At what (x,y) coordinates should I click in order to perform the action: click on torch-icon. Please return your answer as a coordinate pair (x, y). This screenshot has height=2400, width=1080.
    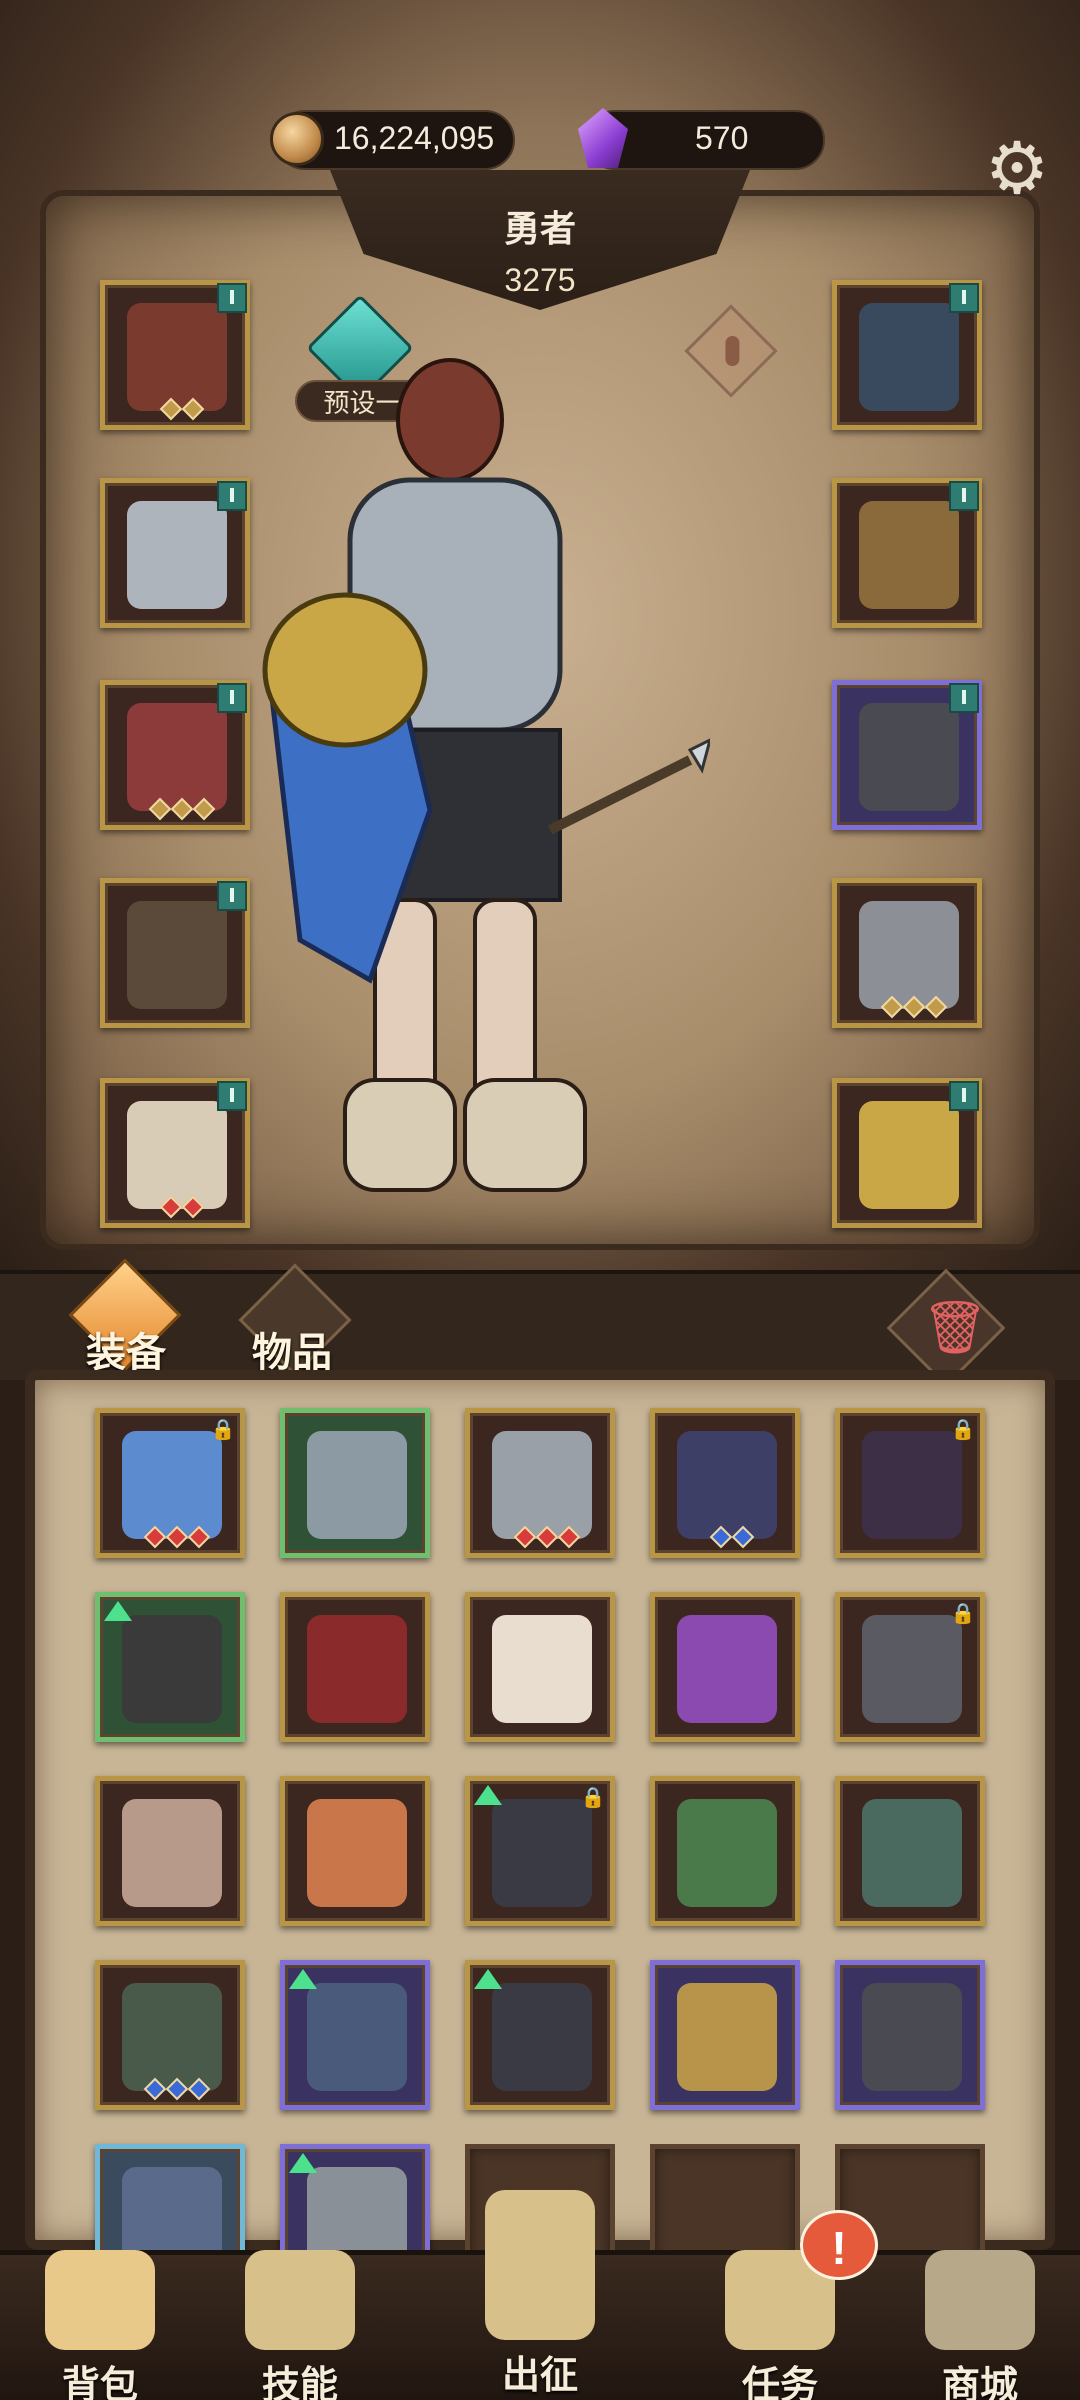
    Looking at the image, I should click on (542, 1669).